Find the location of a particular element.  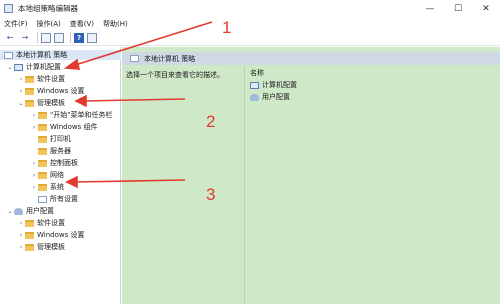

tree-item-software-settings: › 软件设置 is located at coordinates (41, 79).